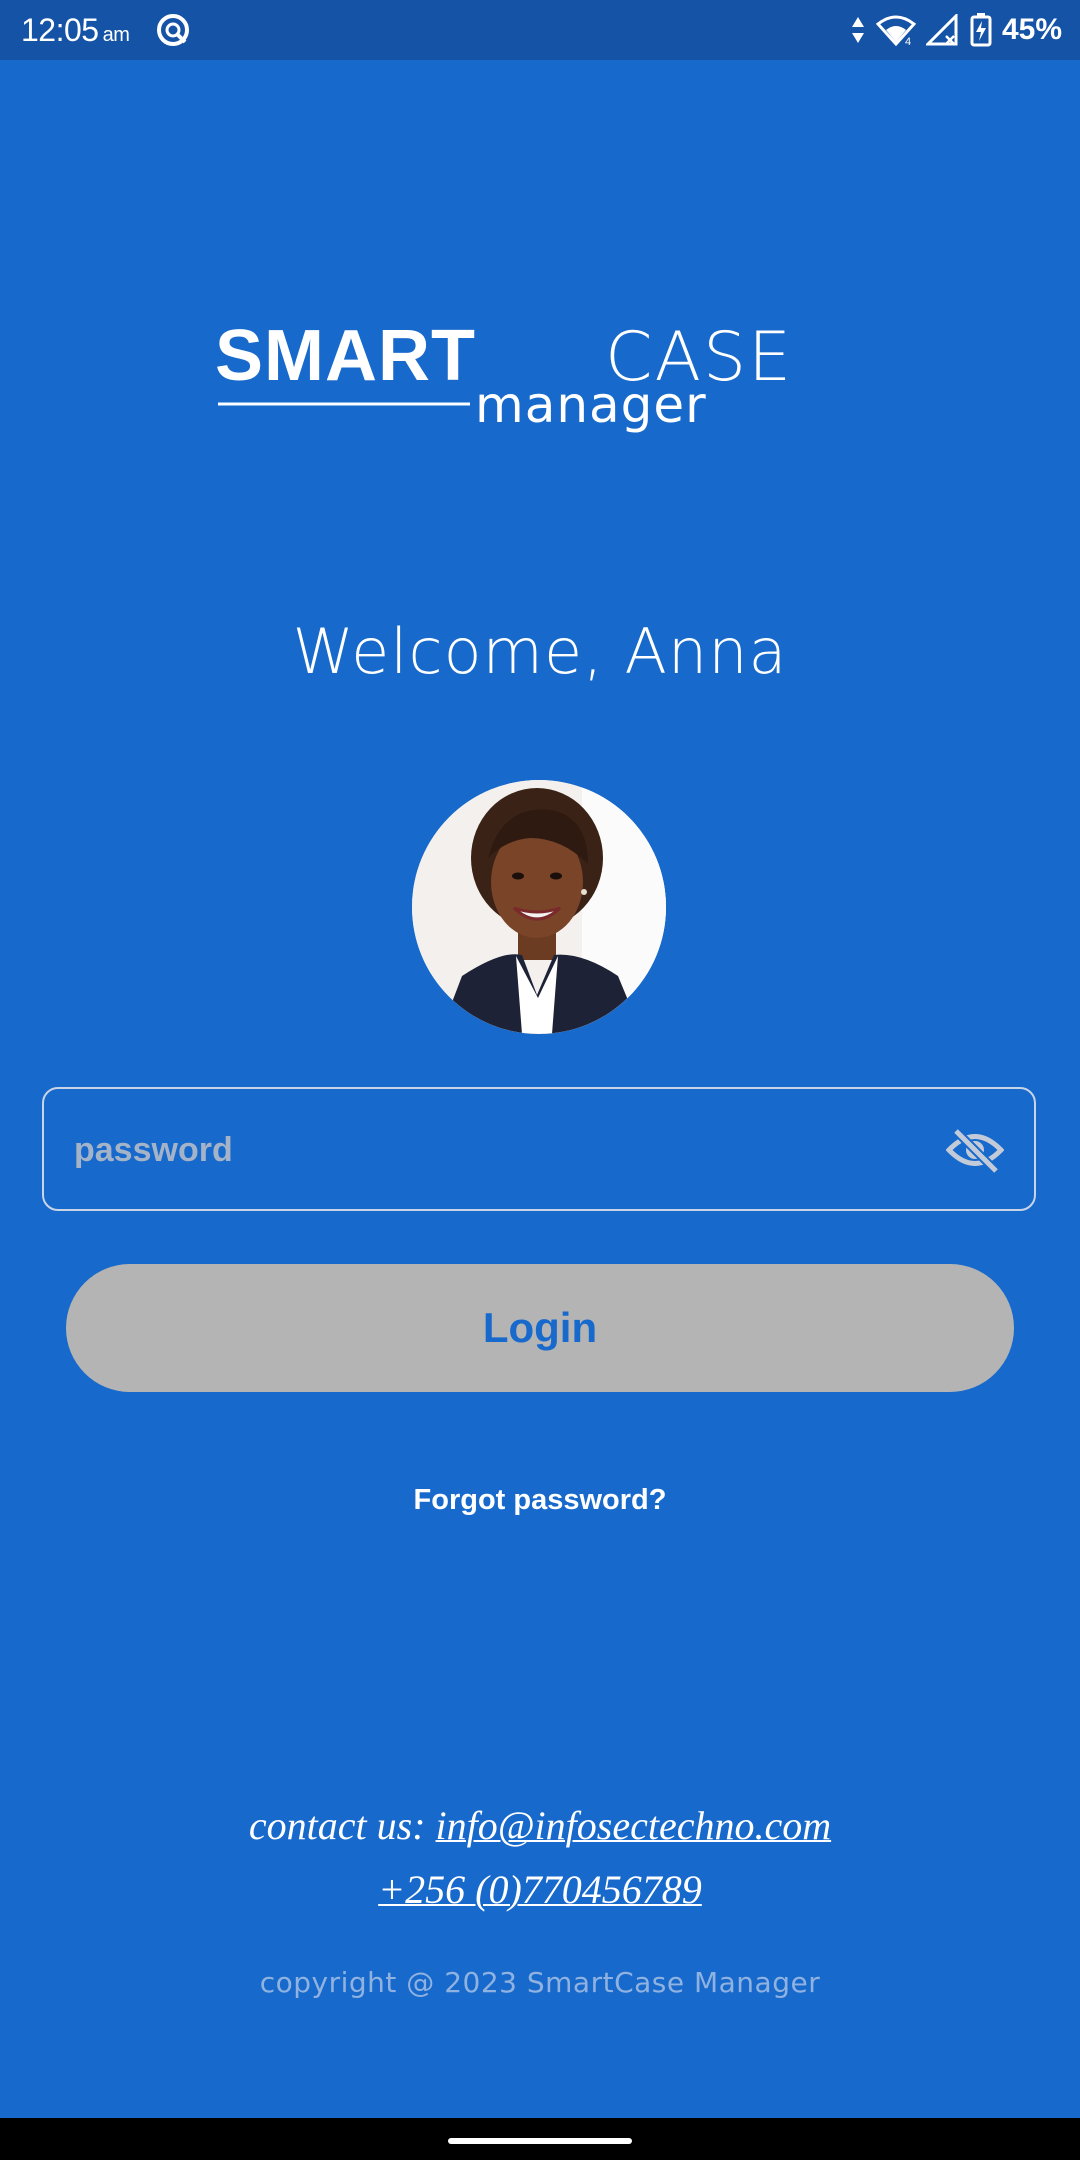 The height and width of the screenshot is (2160, 1080). I want to click on password-input, so click(504, 1150).